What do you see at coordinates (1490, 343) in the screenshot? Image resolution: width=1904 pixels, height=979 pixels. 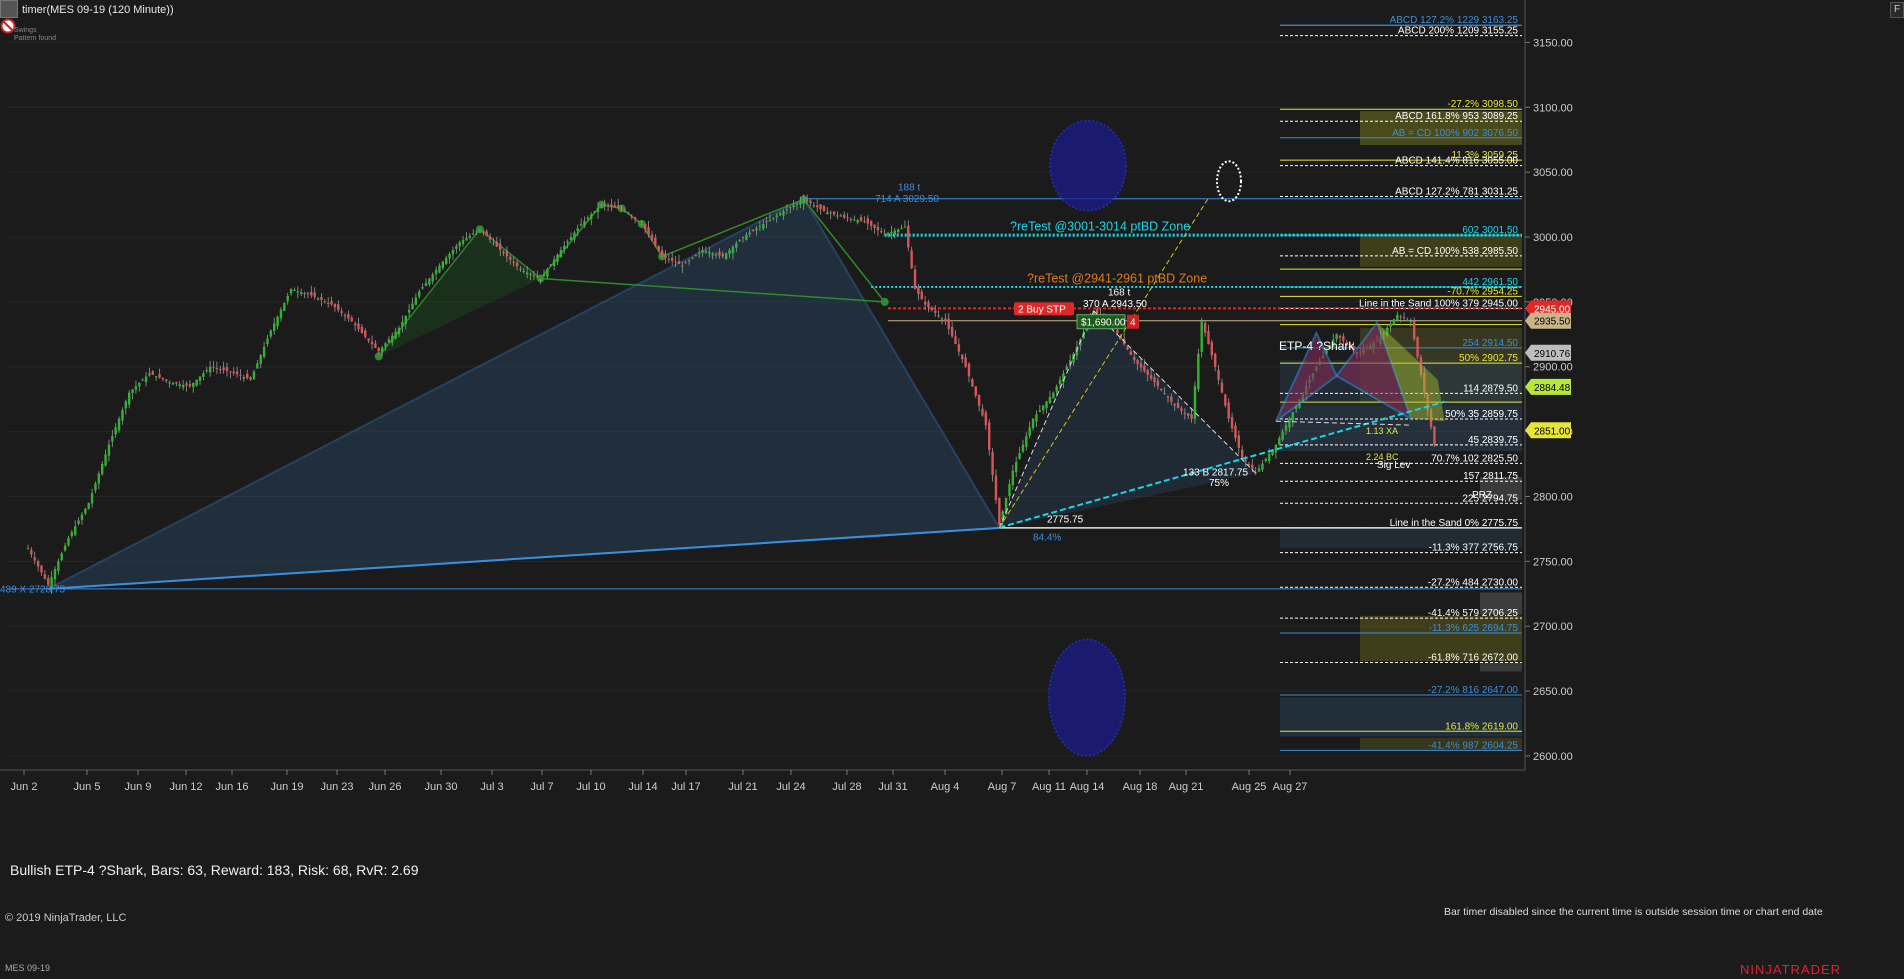 I see `level-label: 254 2914.50` at bounding box center [1490, 343].